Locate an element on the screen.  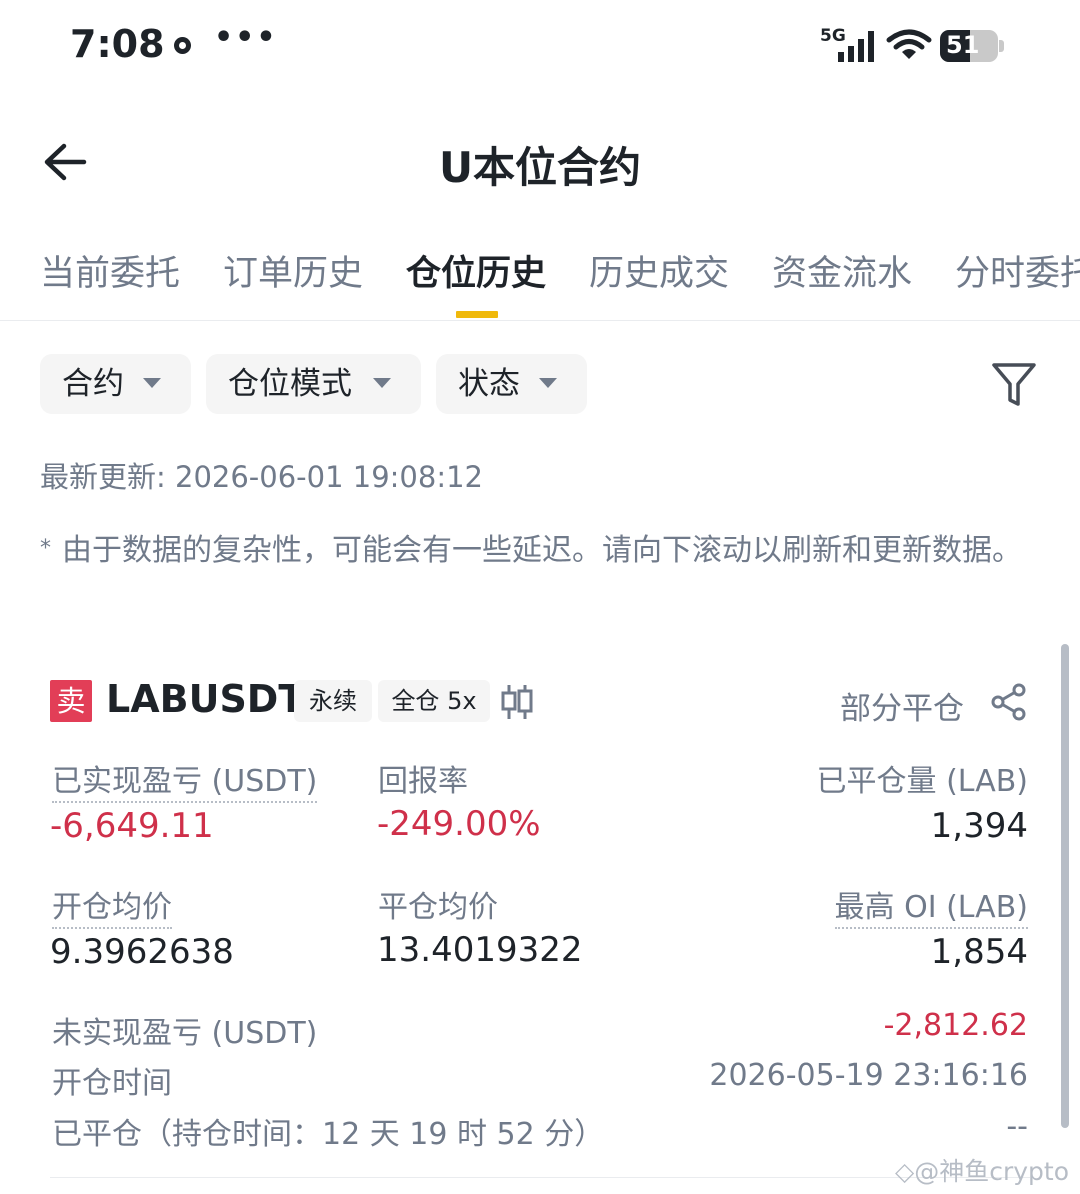
close-price-value: 13.4019322 is located at coordinates (480, 950).